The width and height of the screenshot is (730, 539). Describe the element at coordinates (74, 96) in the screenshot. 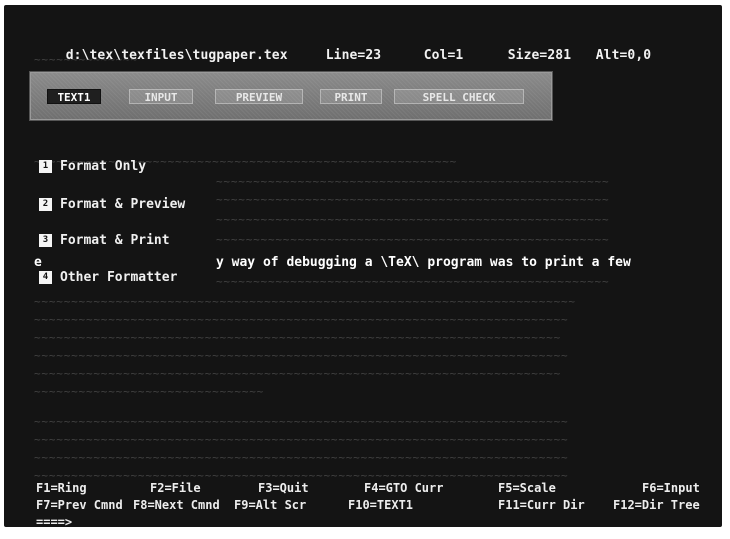

I see `tab-textone: TEXT1` at that location.